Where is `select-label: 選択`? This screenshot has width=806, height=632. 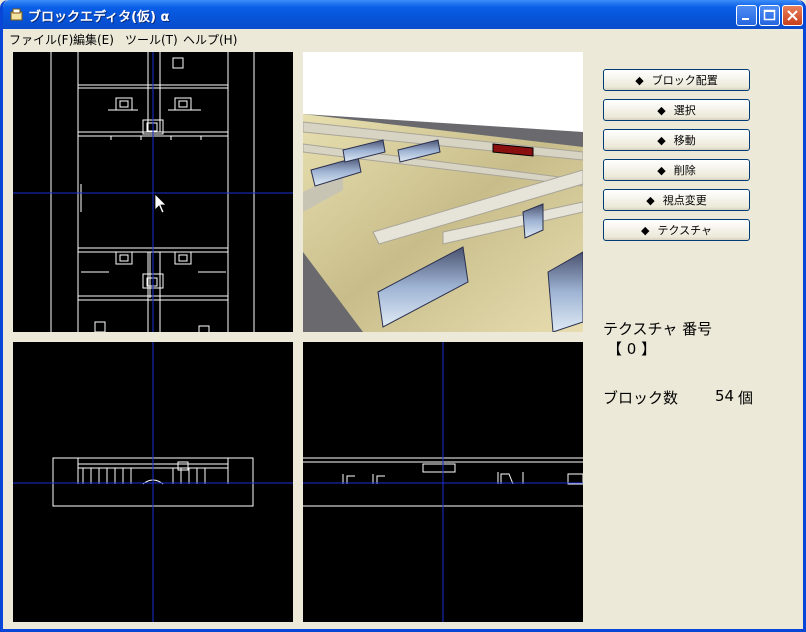 select-label: 選択 is located at coordinates (684, 110).